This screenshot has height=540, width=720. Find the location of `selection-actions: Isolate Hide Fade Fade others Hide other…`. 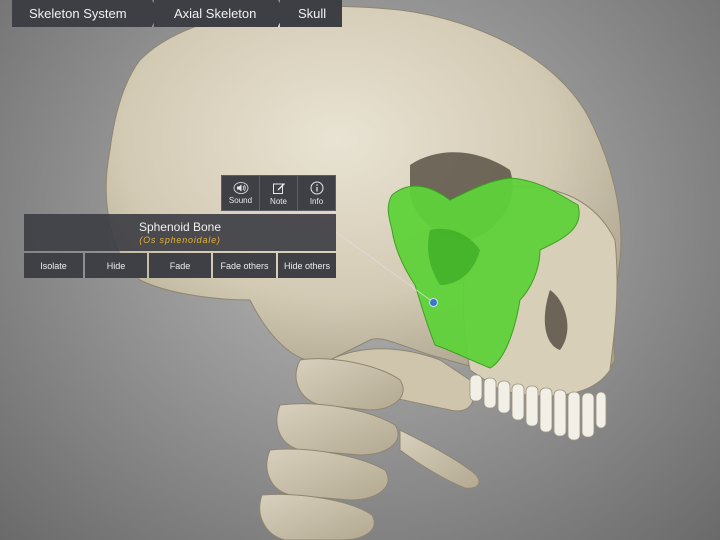

selection-actions: Isolate Hide Fade Fade others Hide other… is located at coordinates (180, 265).